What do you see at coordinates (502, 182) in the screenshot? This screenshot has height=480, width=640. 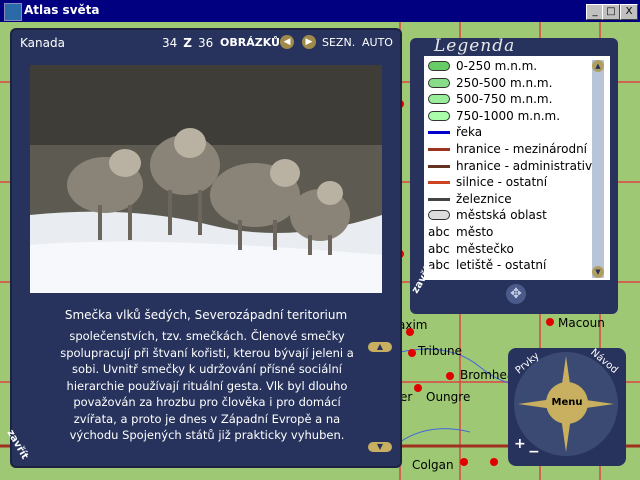 I see `legend-item-label: silnice - ostatní` at bounding box center [502, 182].